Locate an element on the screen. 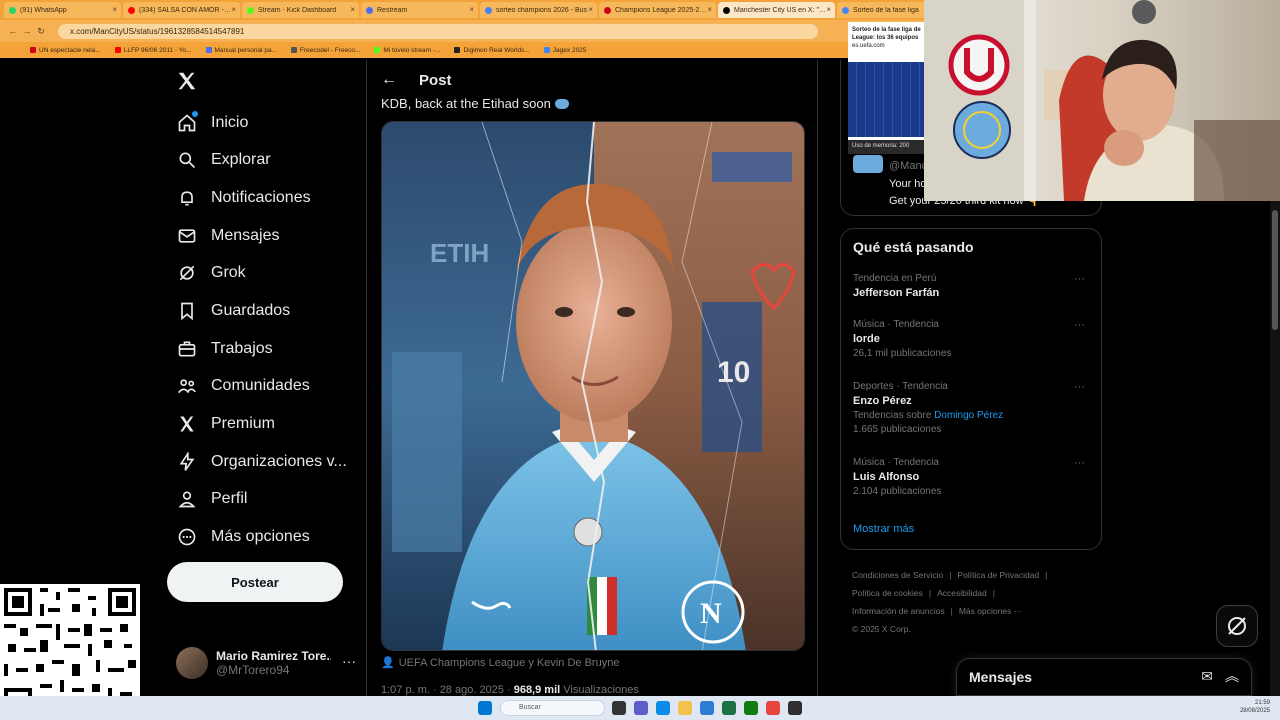 The height and width of the screenshot is (720, 1280). tab-title: Champions League 2025-2026 is located at coordinates (661, 10).